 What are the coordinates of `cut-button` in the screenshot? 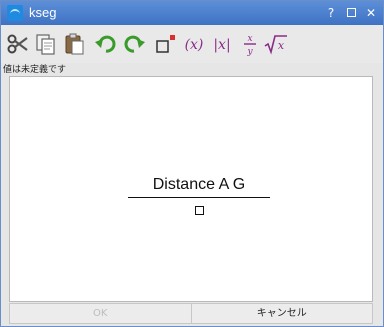 It's located at (18, 44).